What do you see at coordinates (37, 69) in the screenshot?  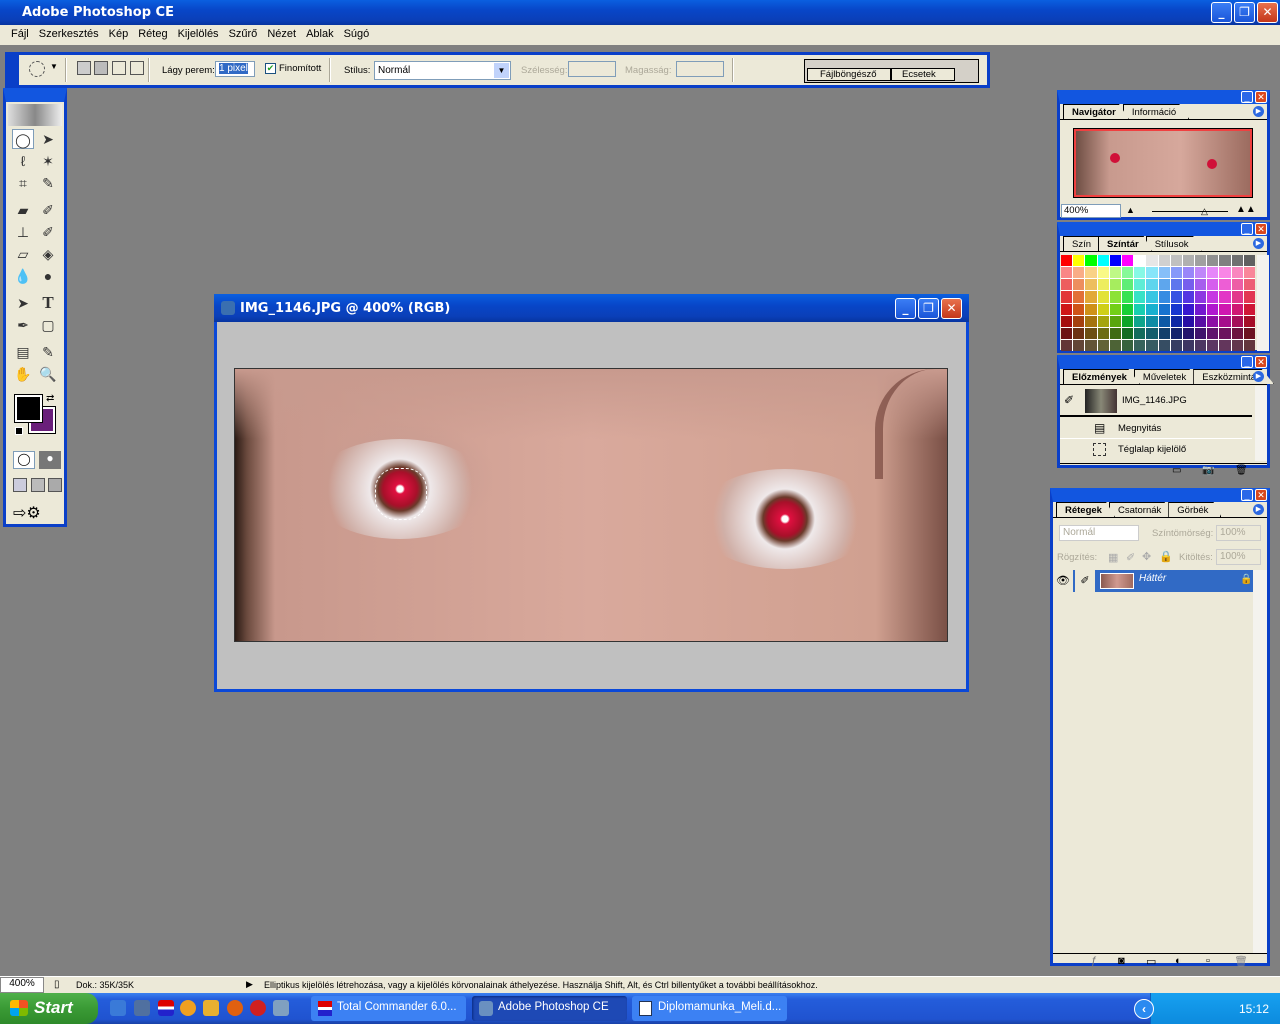 I see `tool-preset-picker` at bounding box center [37, 69].